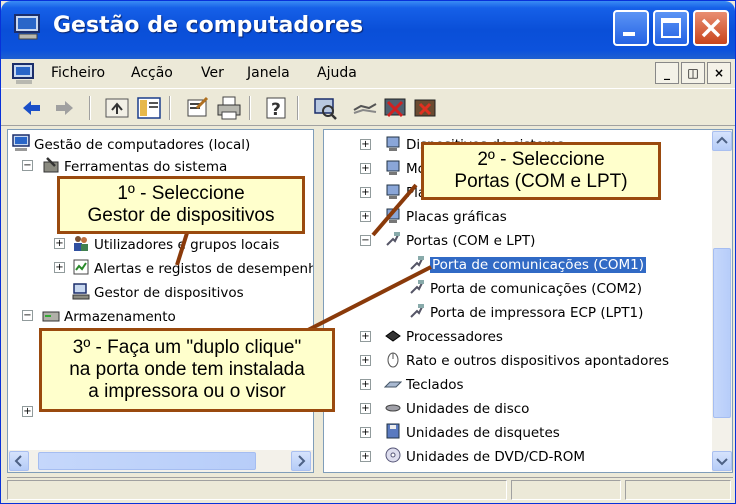 The width and height of the screenshot is (736, 504). Describe the element at coordinates (393, 143) in the screenshot. I see `system-device-icon` at that location.